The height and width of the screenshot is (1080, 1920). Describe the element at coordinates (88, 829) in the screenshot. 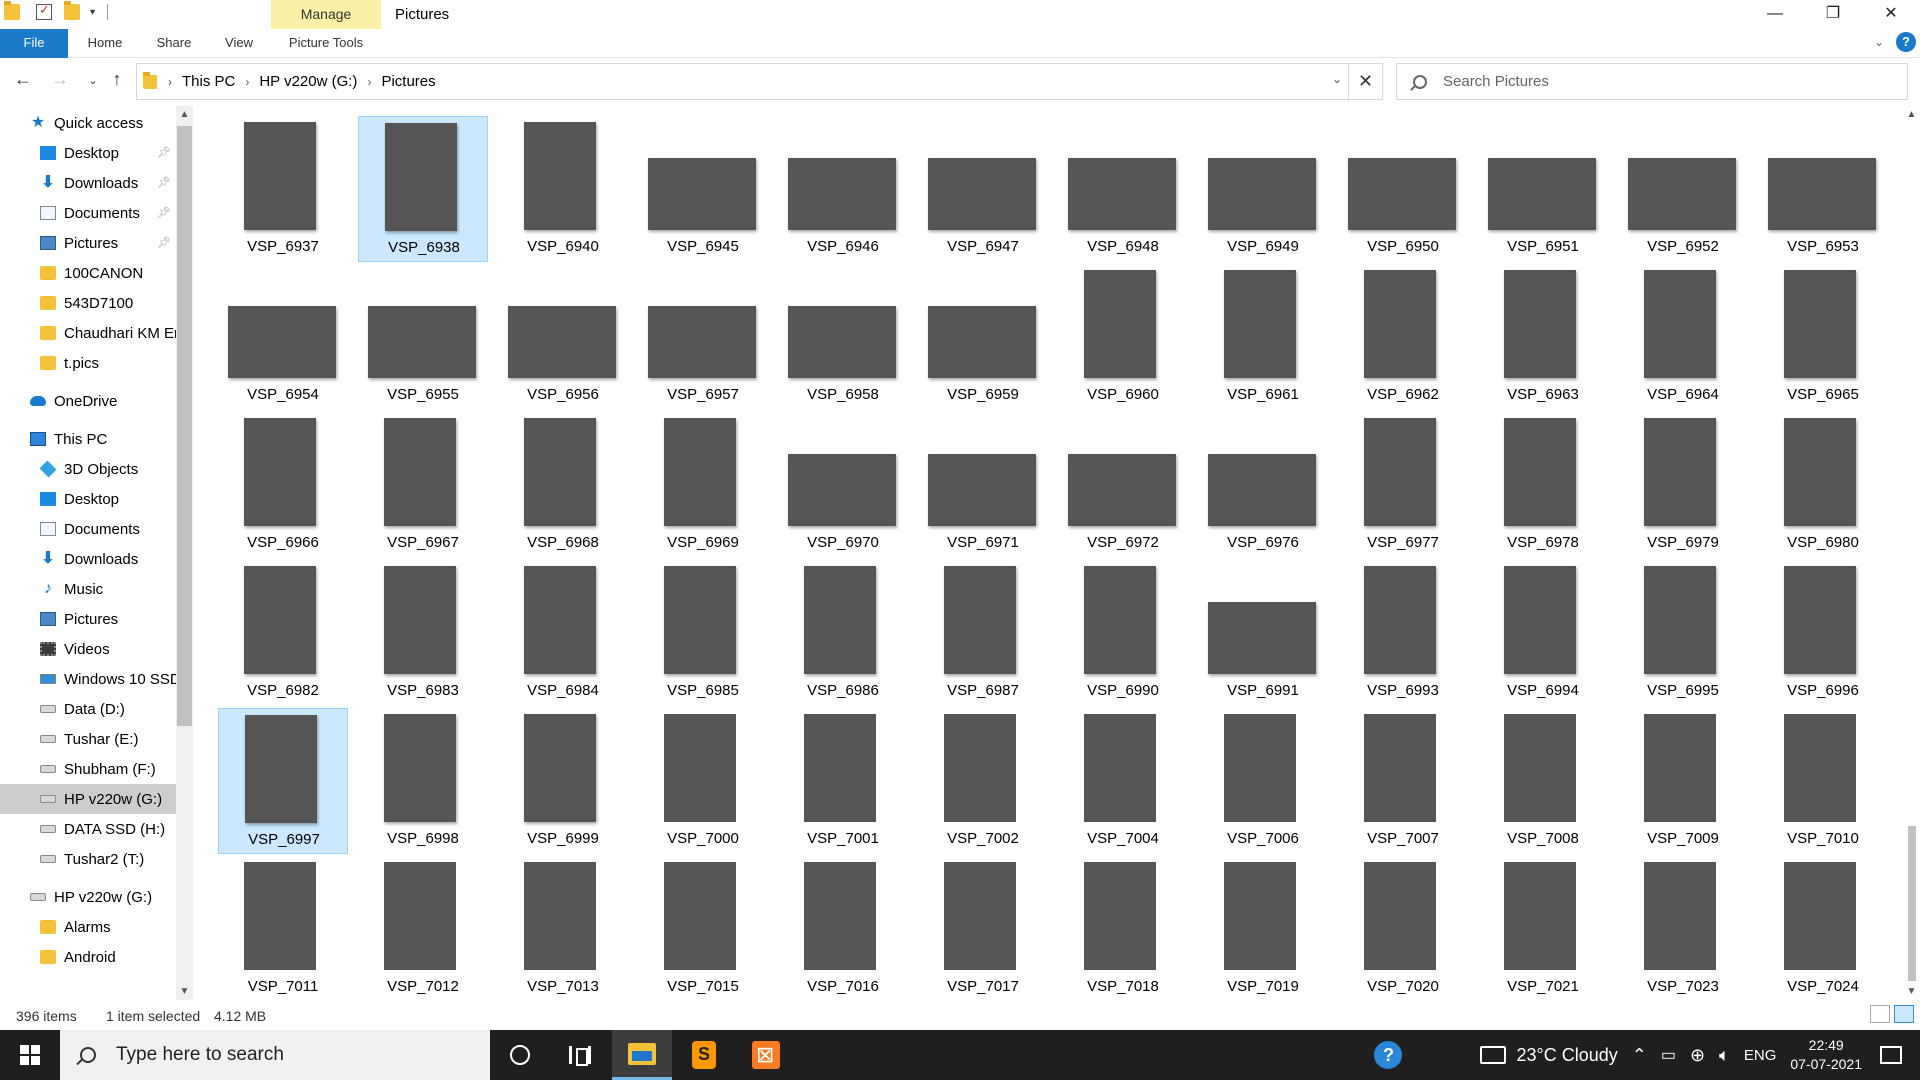

I see `nav-item: DATA SSD (H:)` at that location.